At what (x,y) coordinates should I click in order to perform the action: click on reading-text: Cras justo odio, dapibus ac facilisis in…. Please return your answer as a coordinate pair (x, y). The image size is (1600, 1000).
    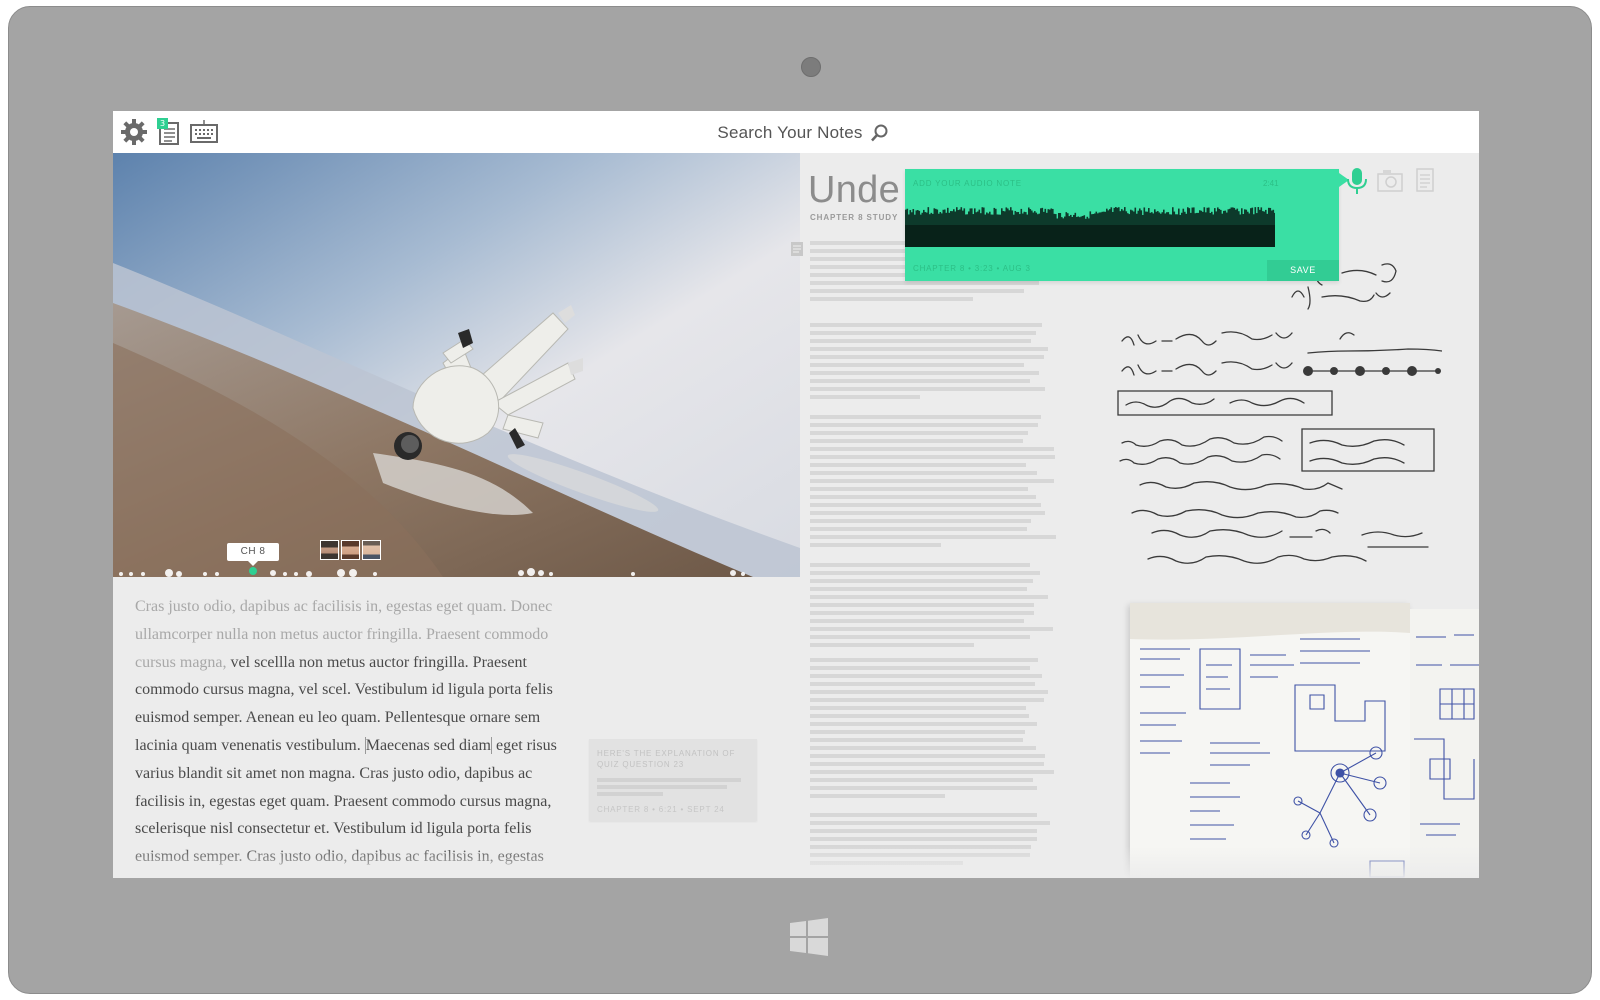
    Looking at the image, I should click on (355, 732).